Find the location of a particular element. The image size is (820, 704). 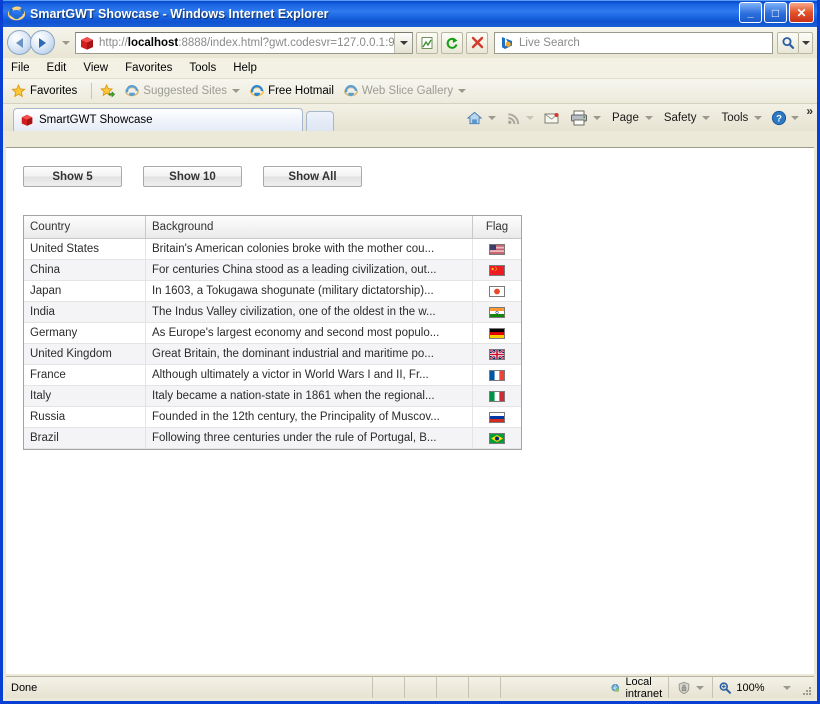

cell-country: Japan is located at coordinates (85, 291).